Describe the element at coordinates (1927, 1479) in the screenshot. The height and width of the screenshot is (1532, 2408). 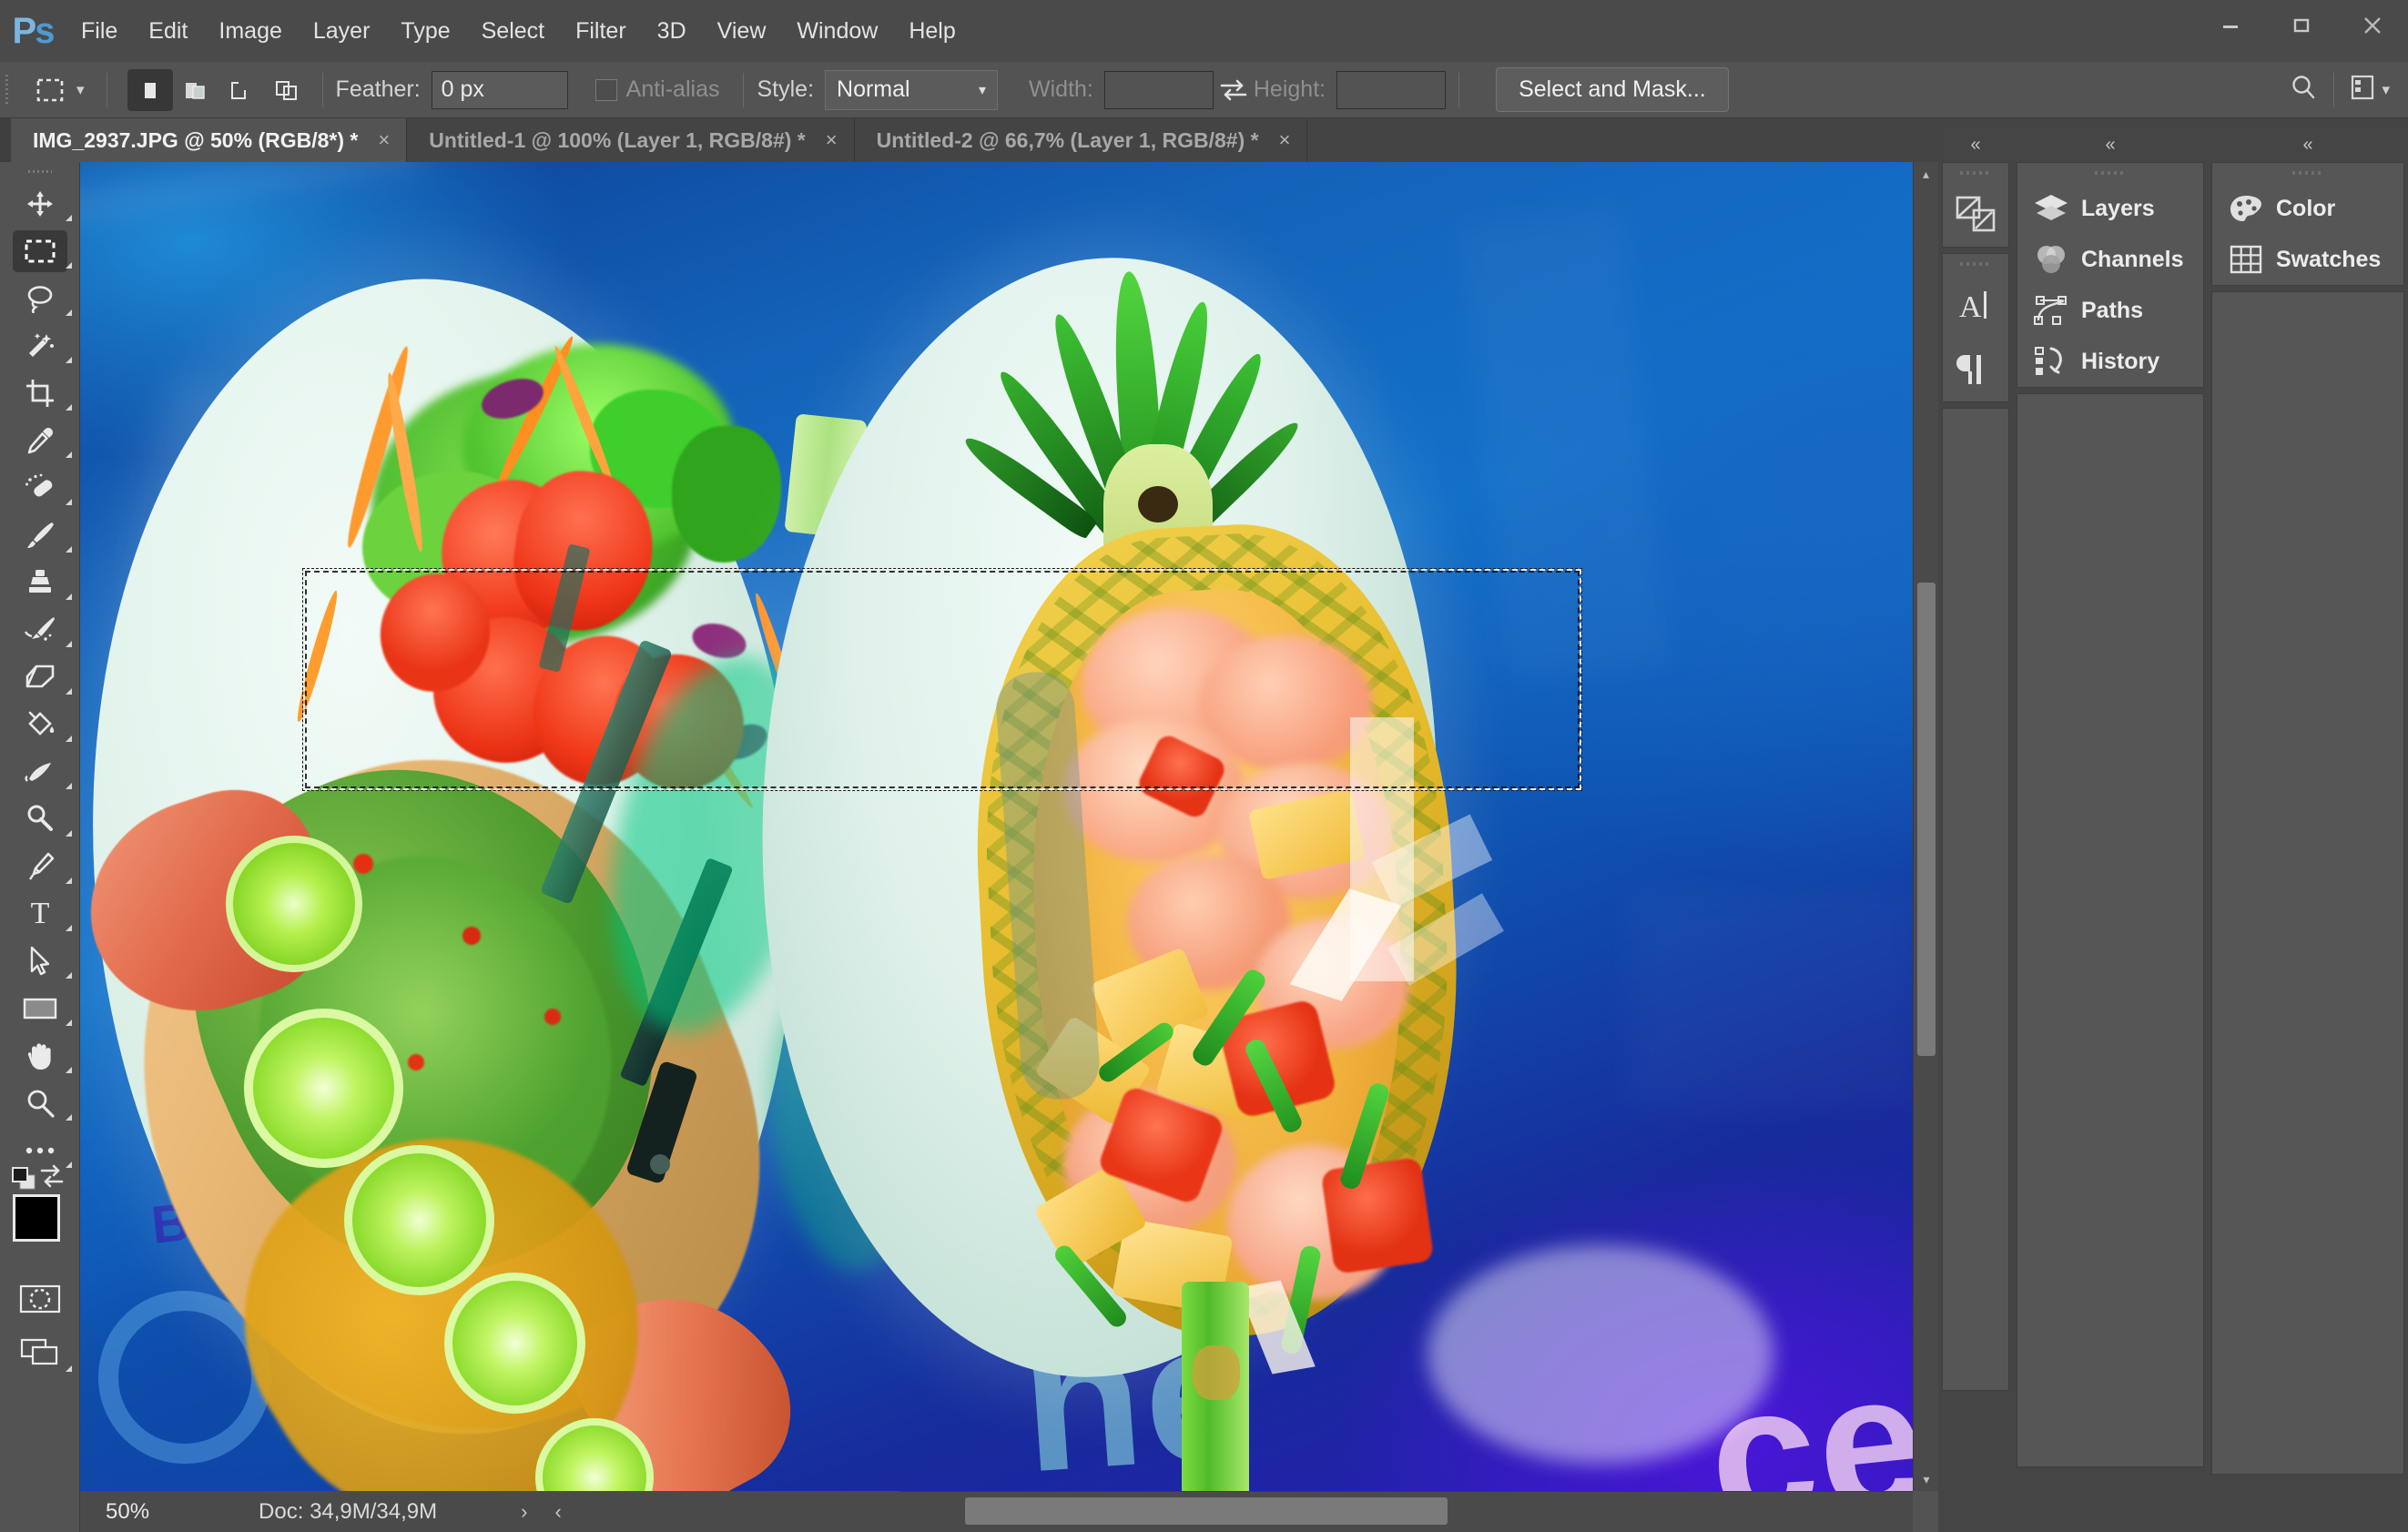
I see `scroll-down-icon: ▾` at that location.